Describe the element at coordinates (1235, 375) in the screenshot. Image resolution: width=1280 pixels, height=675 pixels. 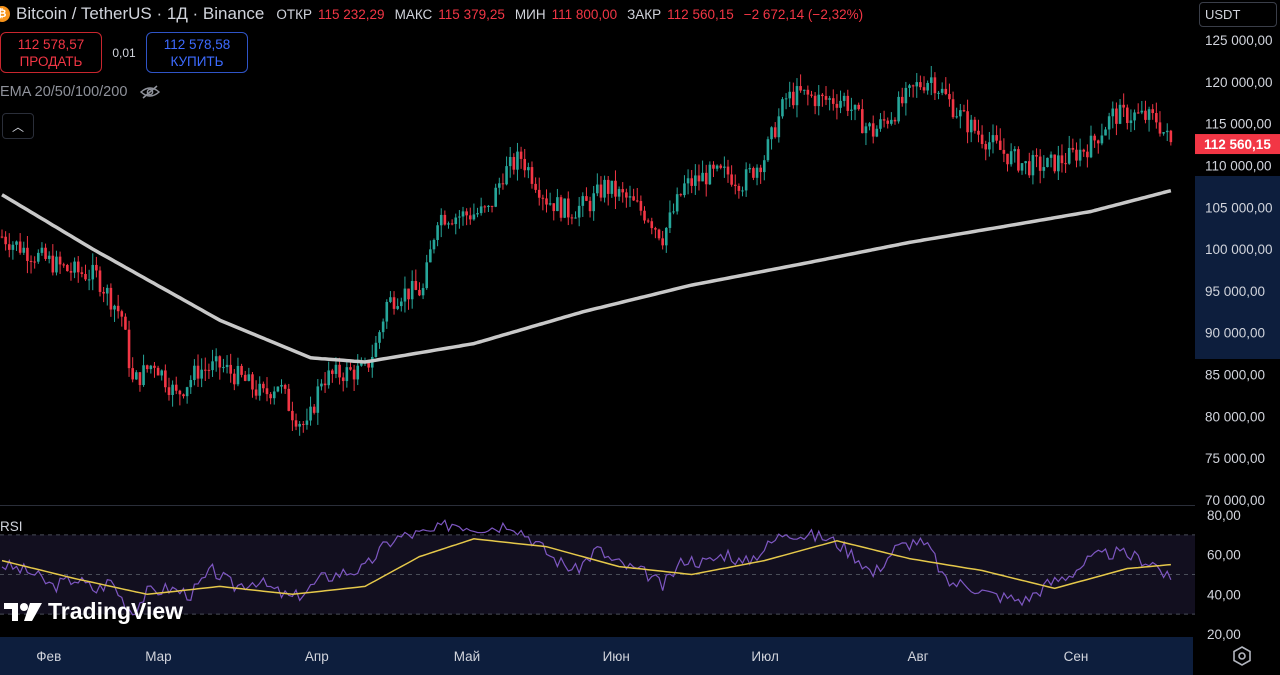
I see `price-tick-label: 85 000,00` at that location.